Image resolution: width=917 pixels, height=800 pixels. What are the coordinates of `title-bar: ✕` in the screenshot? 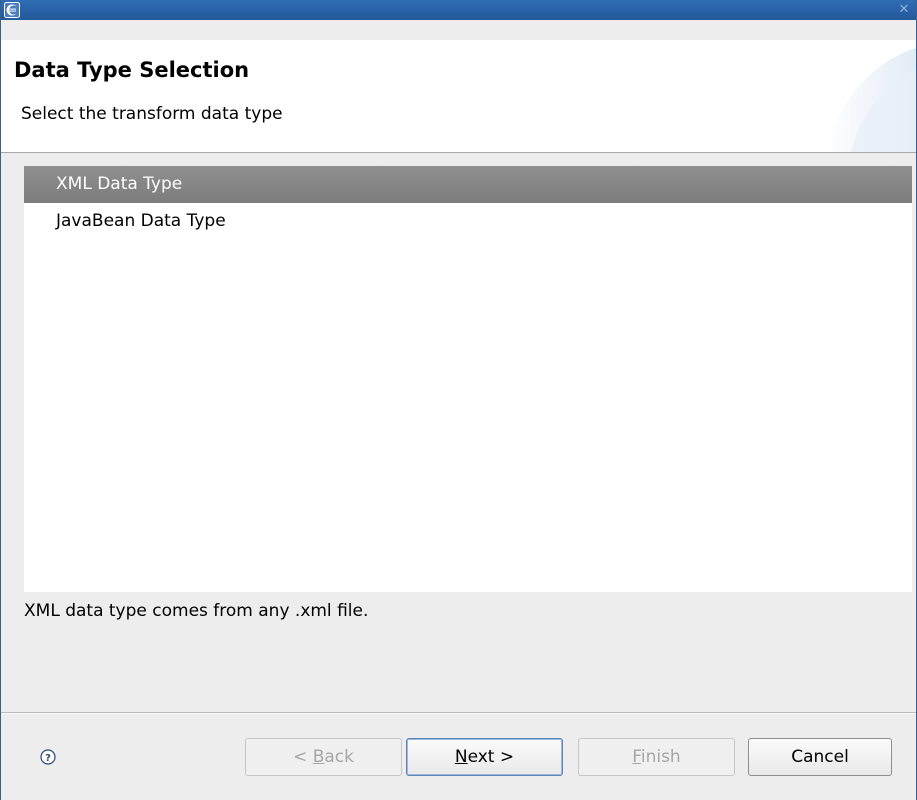 It's located at (458, 10).